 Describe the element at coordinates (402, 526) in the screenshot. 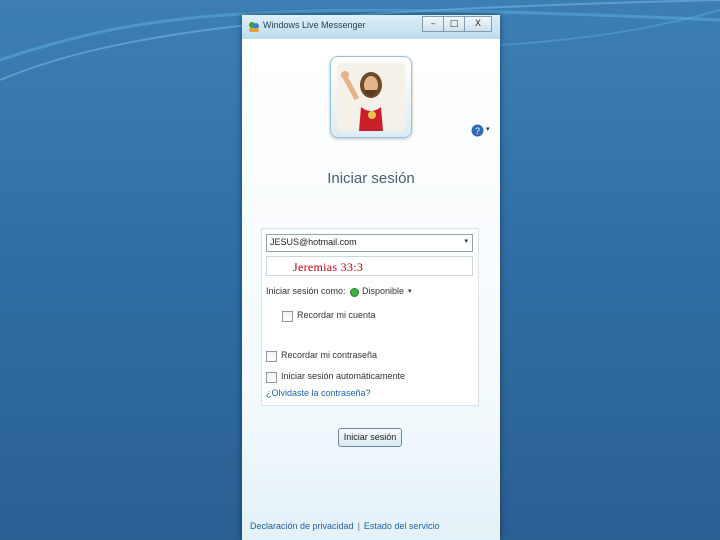

I see `service-status-link: Estado del servicio` at that location.